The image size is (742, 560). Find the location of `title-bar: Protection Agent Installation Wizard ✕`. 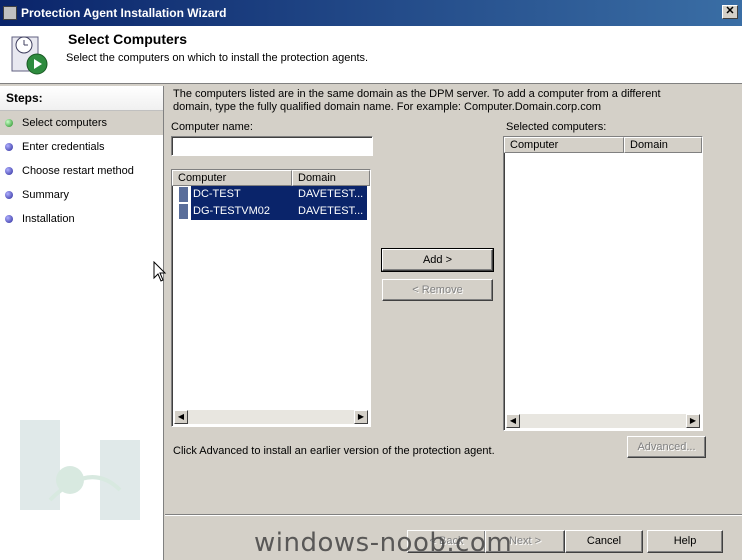

title-bar: Protection Agent Installation Wizard ✕ is located at coordinates (371, 13).